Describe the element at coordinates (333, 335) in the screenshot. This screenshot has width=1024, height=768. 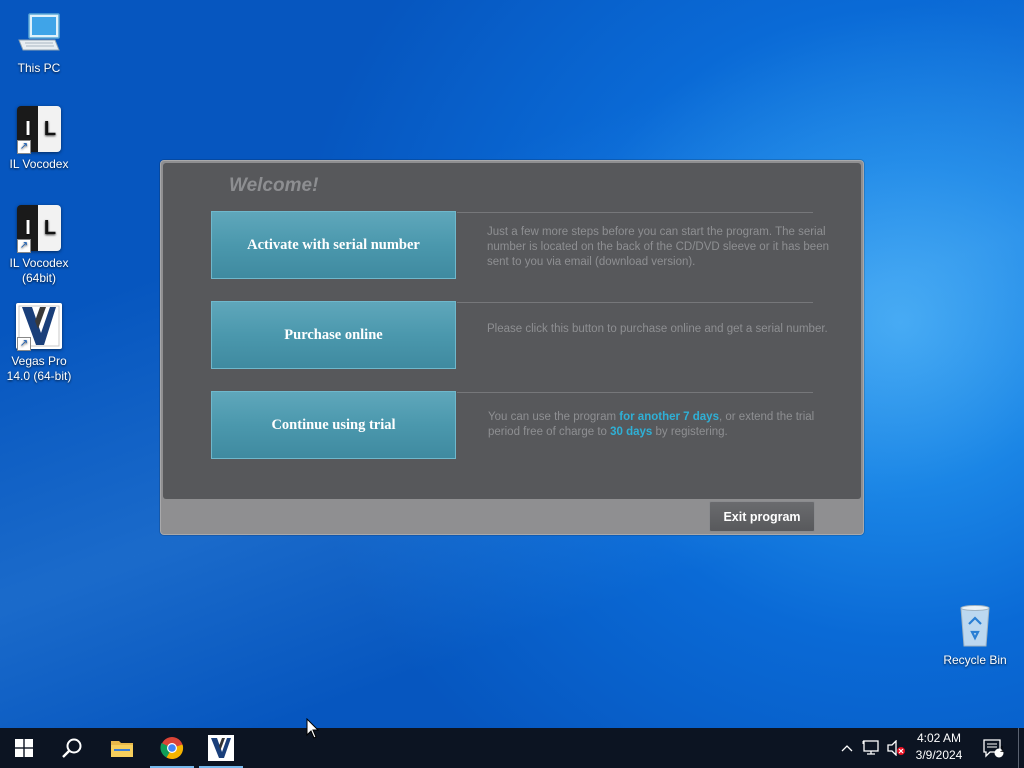
I see `purchase-online-button: Purchase online` at that location.